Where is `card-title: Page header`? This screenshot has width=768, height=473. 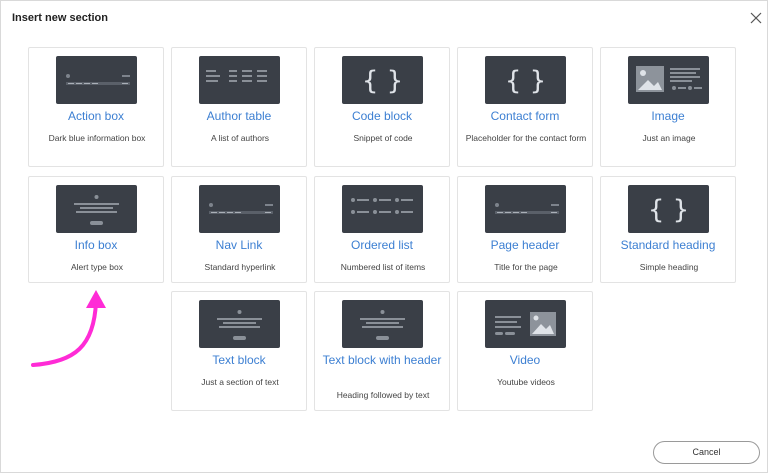 card-title: Page header is located at coordinates (525, 245).